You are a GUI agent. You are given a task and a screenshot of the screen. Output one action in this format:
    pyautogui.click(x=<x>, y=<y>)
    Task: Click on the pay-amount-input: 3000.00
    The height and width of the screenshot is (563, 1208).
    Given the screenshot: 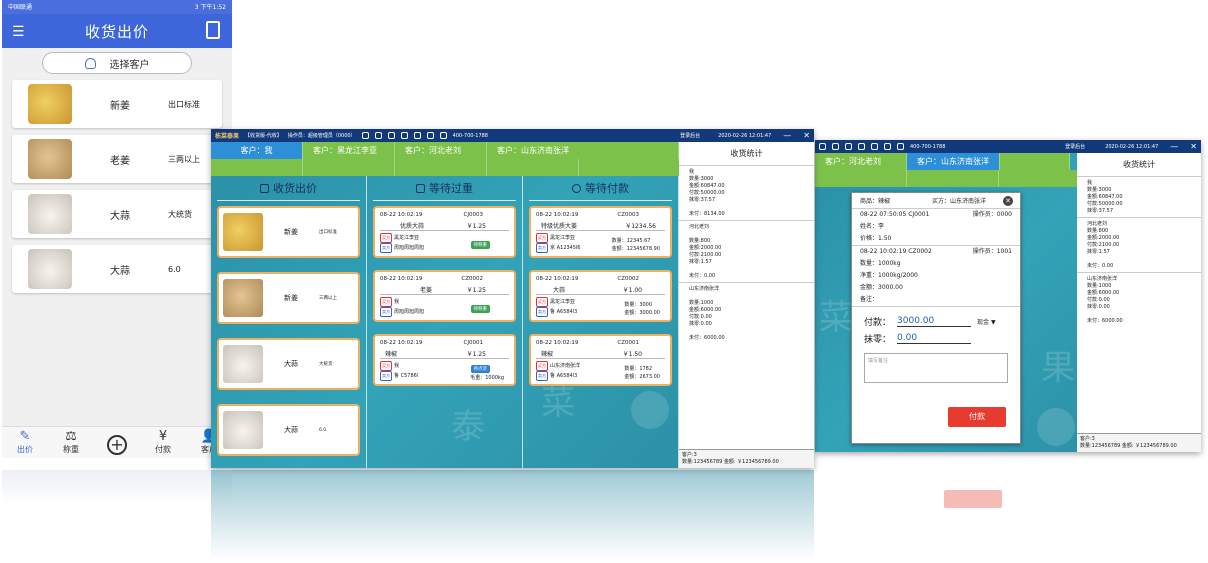 What is the action you would take?
    pyautogui.click(x=934, y=321)
    